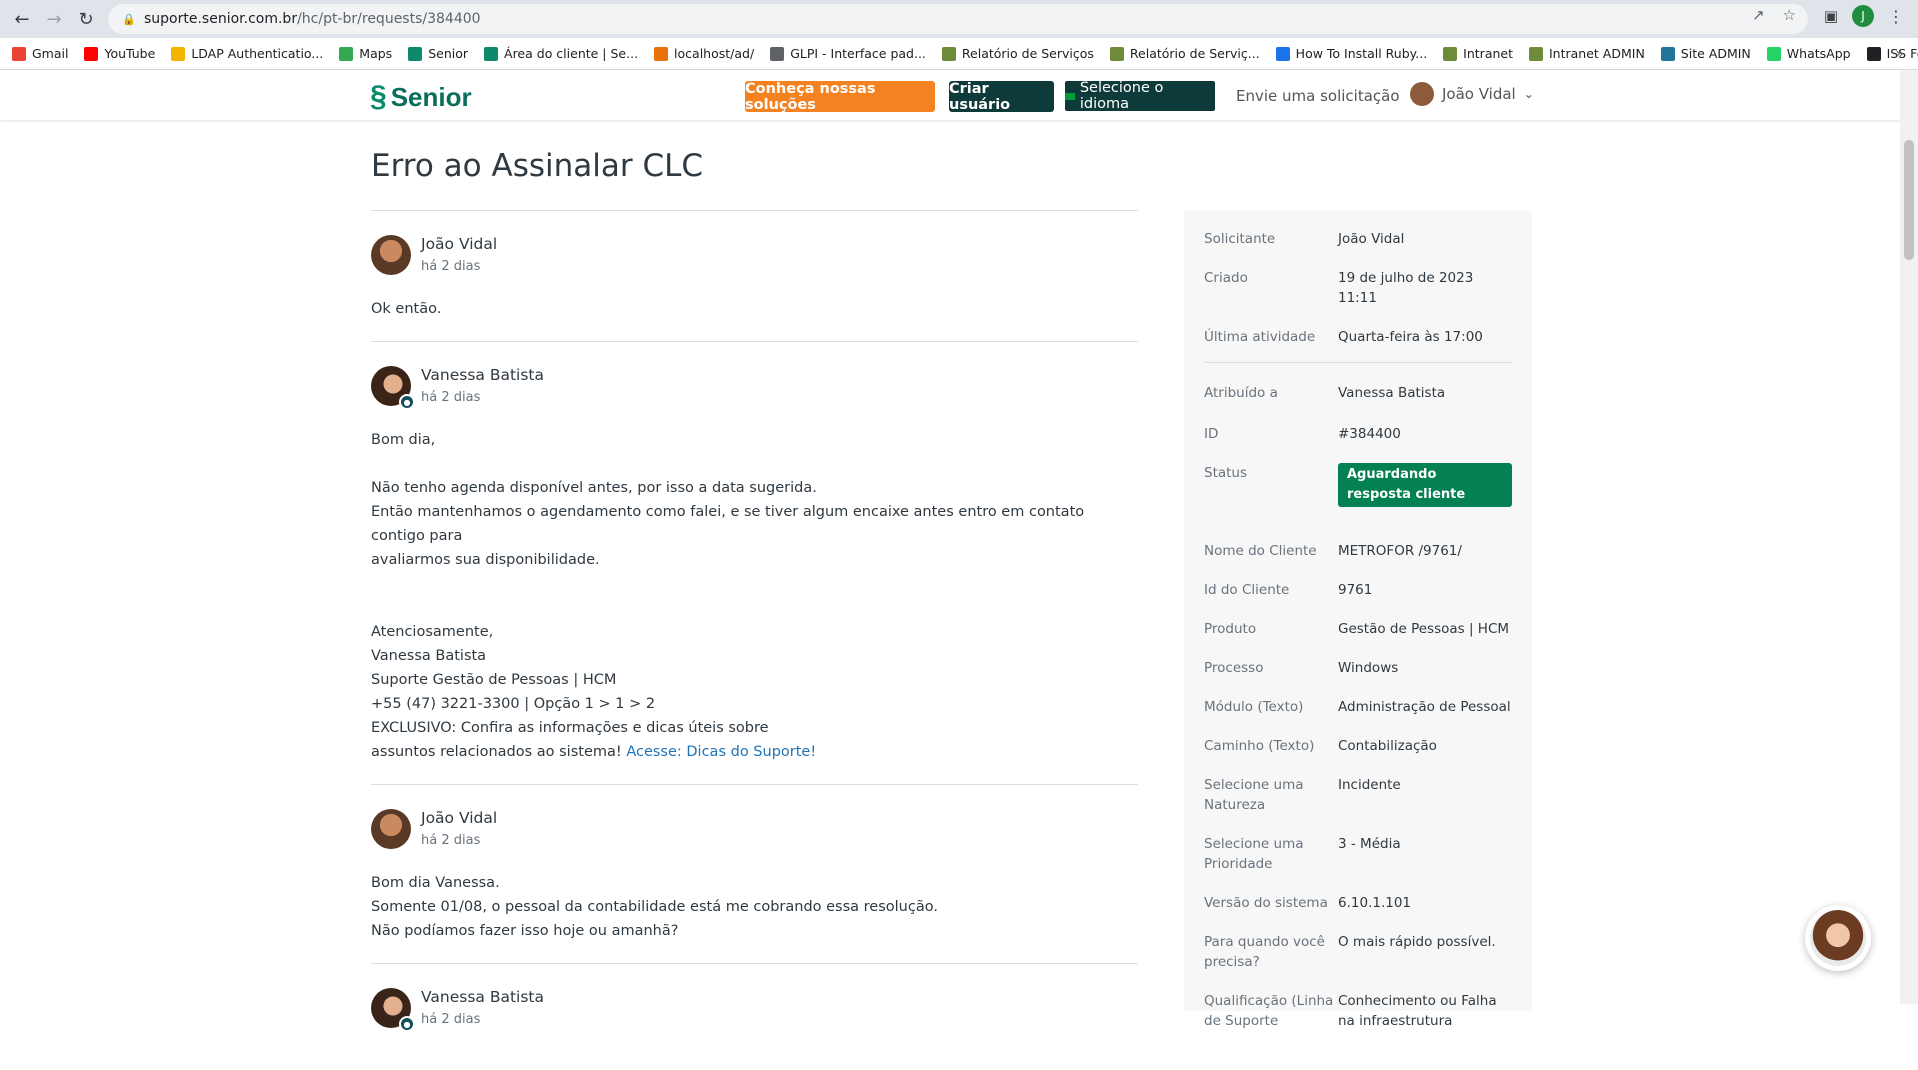 This screenshot has height=1070, width=1918. What do you see at coordinates (704, 53) in the screenshot?
I see `bookmark-item: localhost/ad/` at bounding box center [704, 53].